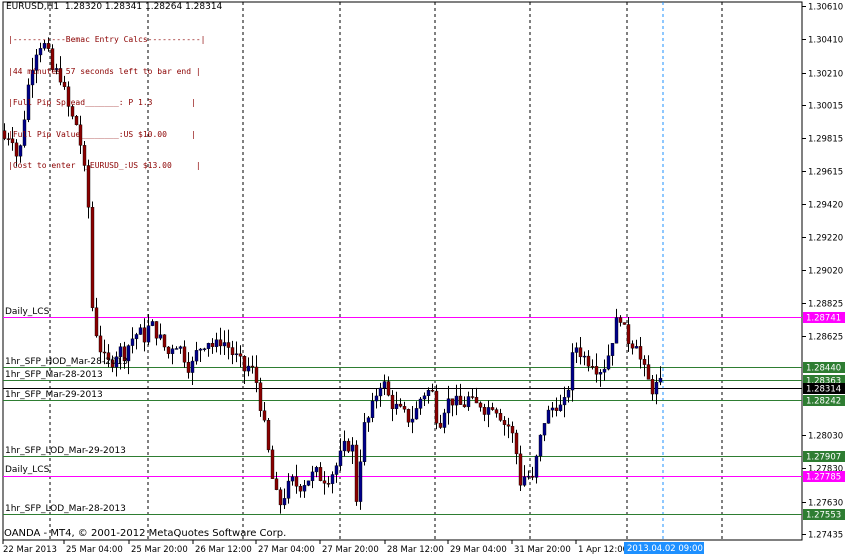 Image resolution: width=846 pixels, height=559 pixels. Describe the element at coordinates (27, 470) in the screenshot. I see `level-label-daily-lcs-lower: Daily_LCS` at that location.